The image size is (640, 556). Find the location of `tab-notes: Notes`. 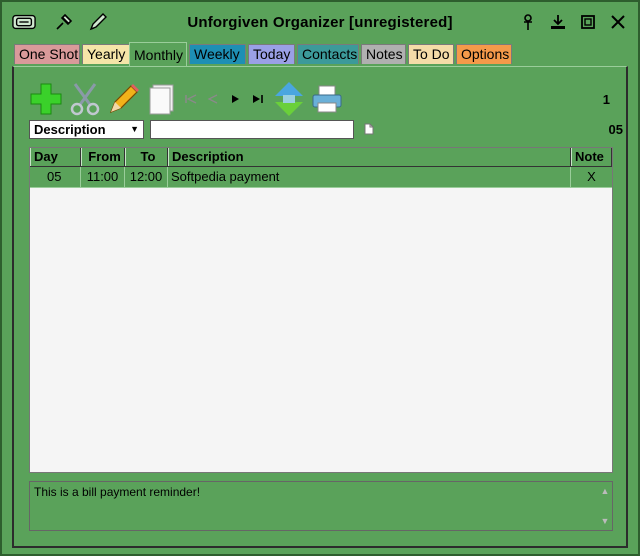

tab-notes: Notes is located at coordinates (383, 54).